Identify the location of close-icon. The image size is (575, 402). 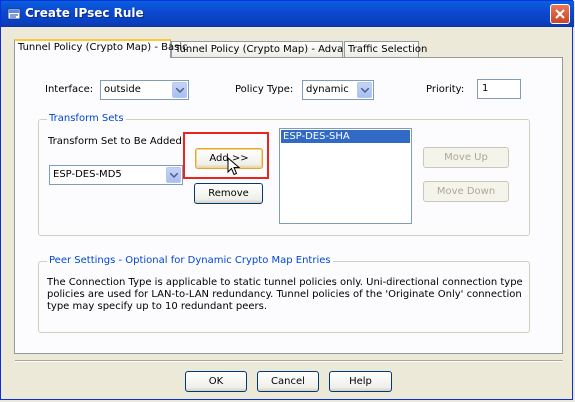
(560, 14).